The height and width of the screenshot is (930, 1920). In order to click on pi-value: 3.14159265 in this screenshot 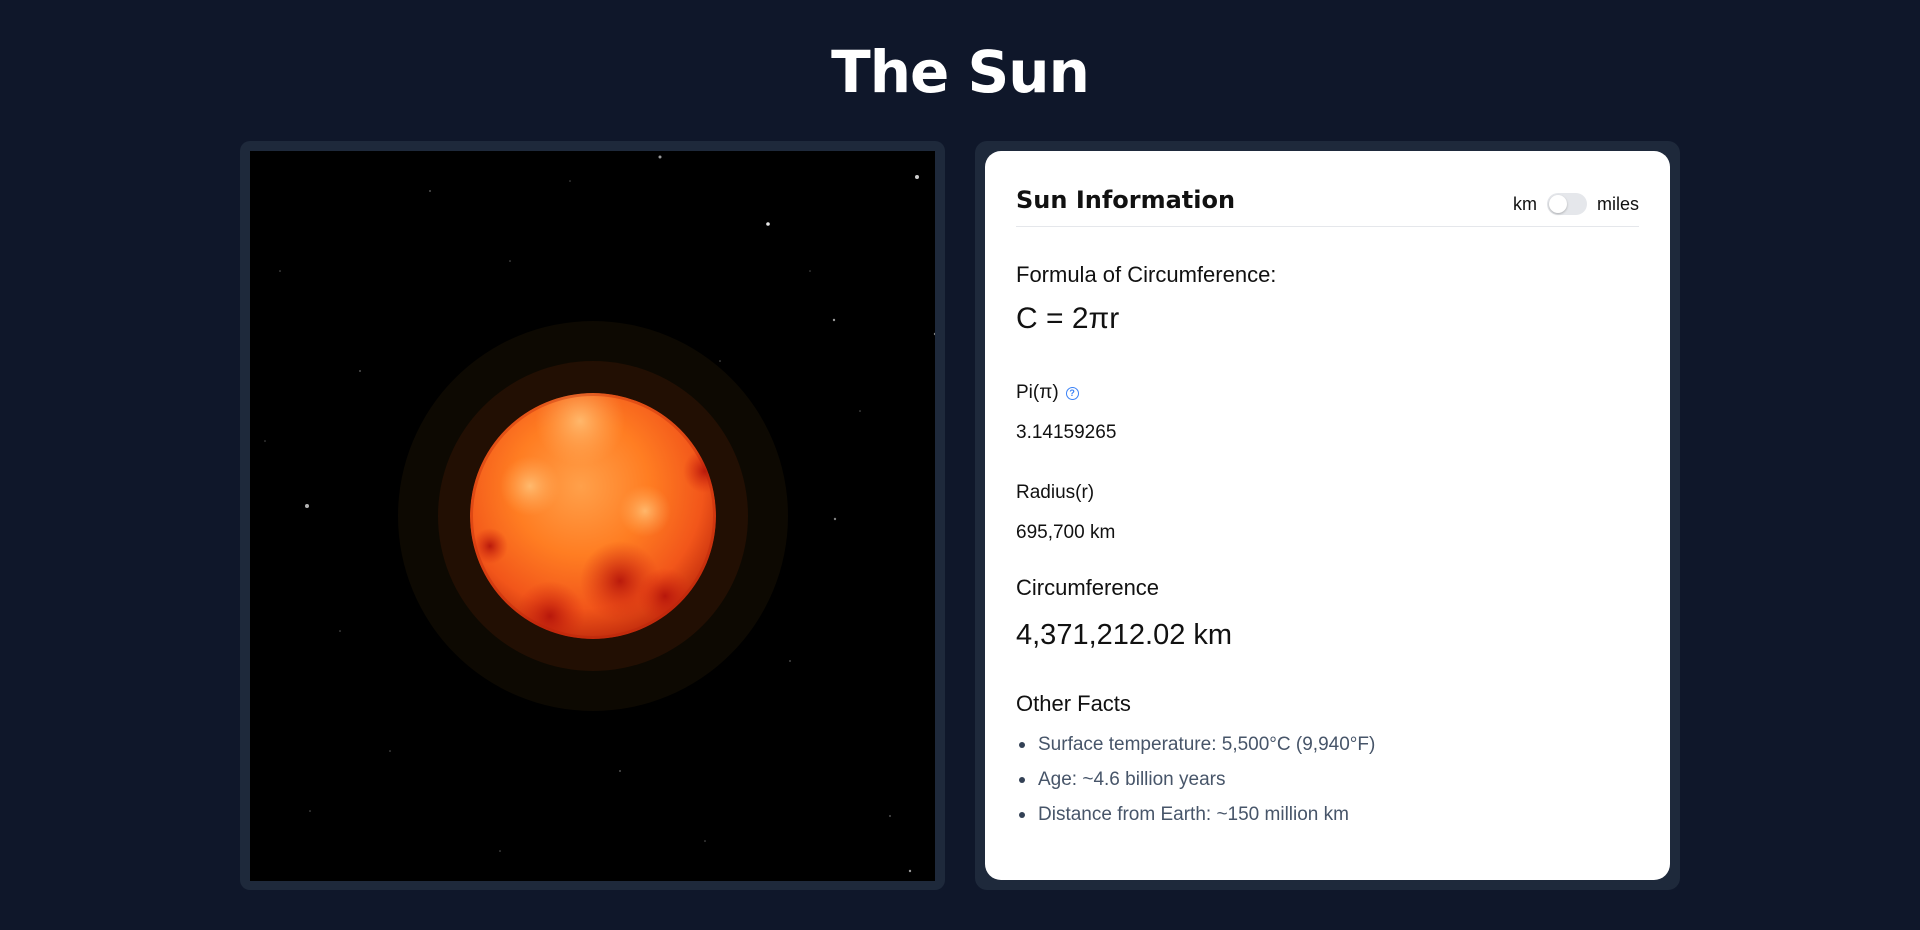, I will do `click(1066, 432)`.